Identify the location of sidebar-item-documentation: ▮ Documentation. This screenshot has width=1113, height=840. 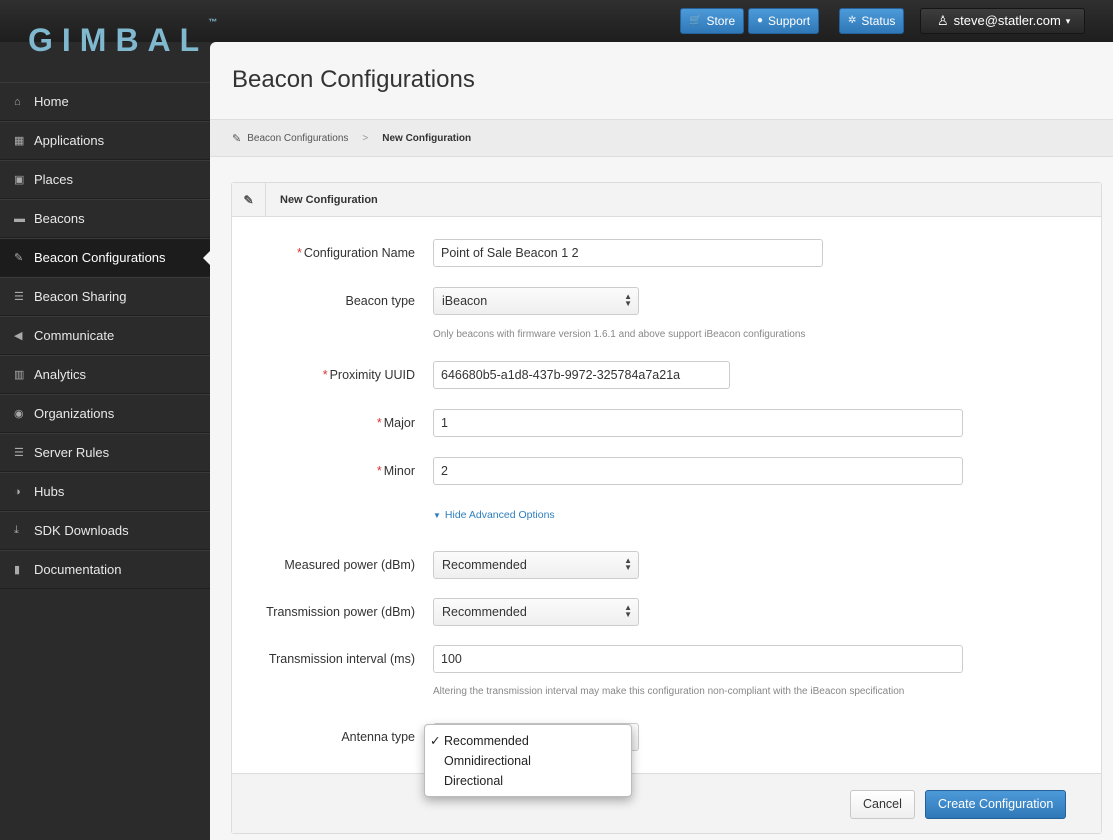
(105, 569).